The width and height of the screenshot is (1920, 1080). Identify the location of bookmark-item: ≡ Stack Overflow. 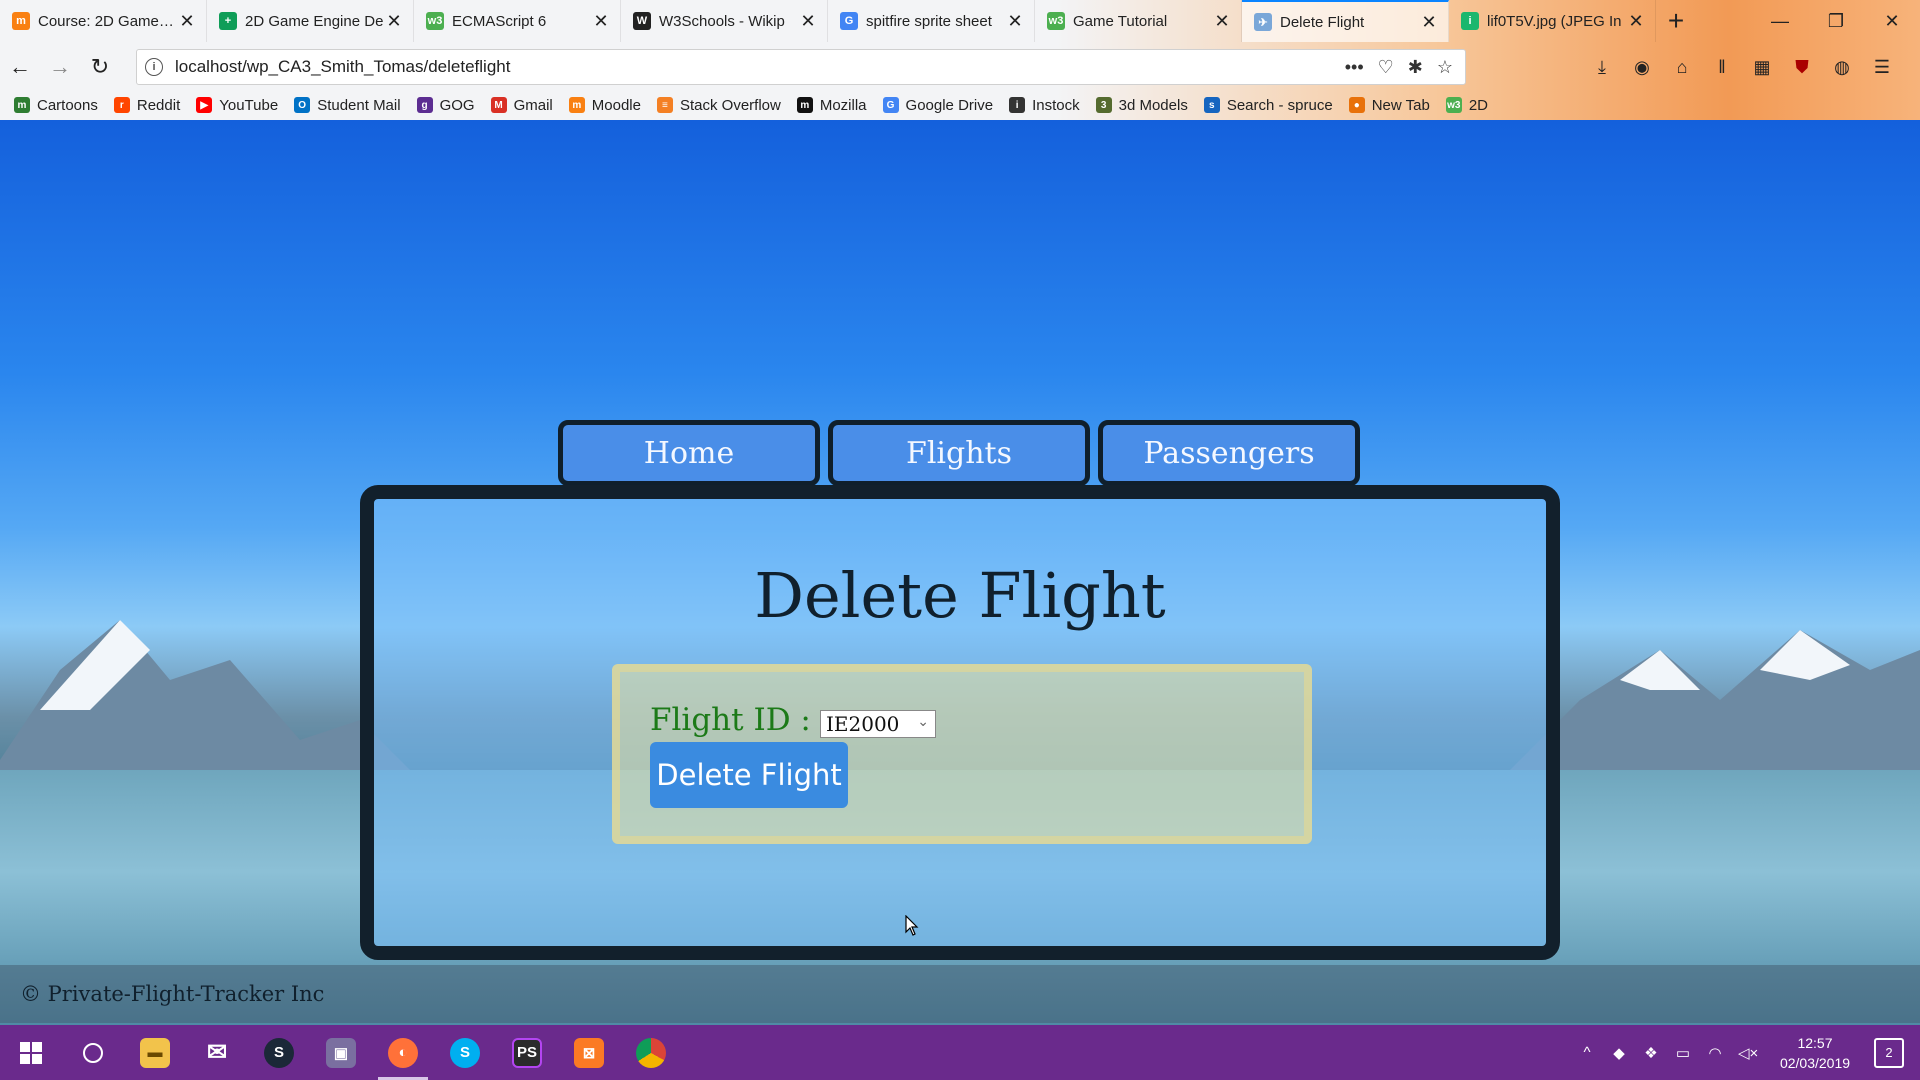
(718, 105).